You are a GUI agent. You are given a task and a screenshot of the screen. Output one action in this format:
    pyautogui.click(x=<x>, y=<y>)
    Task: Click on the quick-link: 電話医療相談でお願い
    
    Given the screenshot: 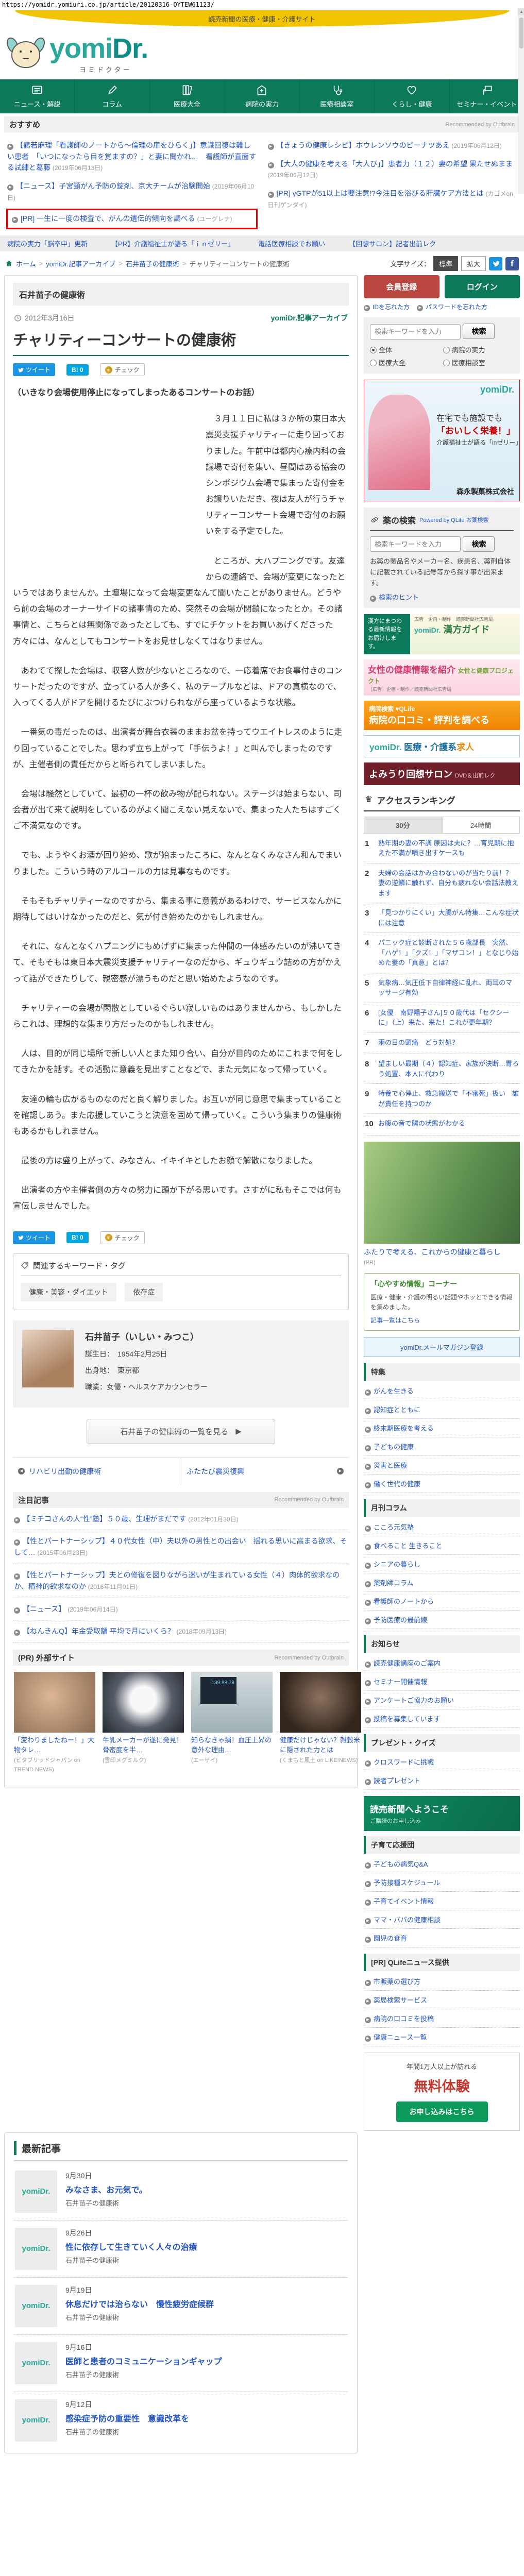 What is the action you would take?
    pyautogui.click(x=291, y=244)
    